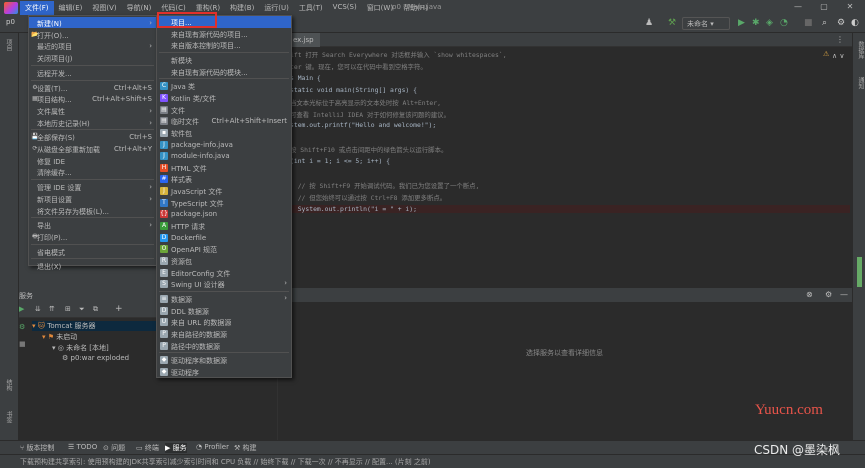  I want to click on service-tree-item: ▾ ◎ 未命名 [本地], so click(80, 348).